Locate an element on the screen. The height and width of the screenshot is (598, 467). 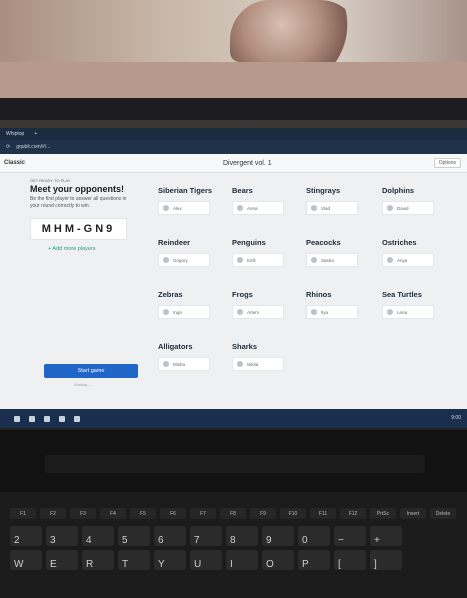
key-e: E is located at coordinates (62, 560).